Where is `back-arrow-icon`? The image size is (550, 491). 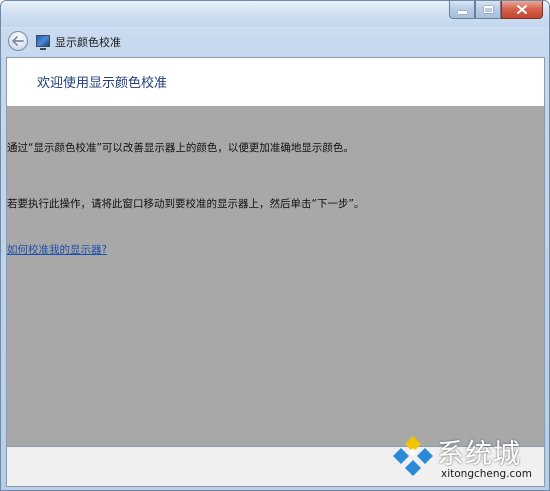 back-arrow-icon is located at coordinates (18, 41).